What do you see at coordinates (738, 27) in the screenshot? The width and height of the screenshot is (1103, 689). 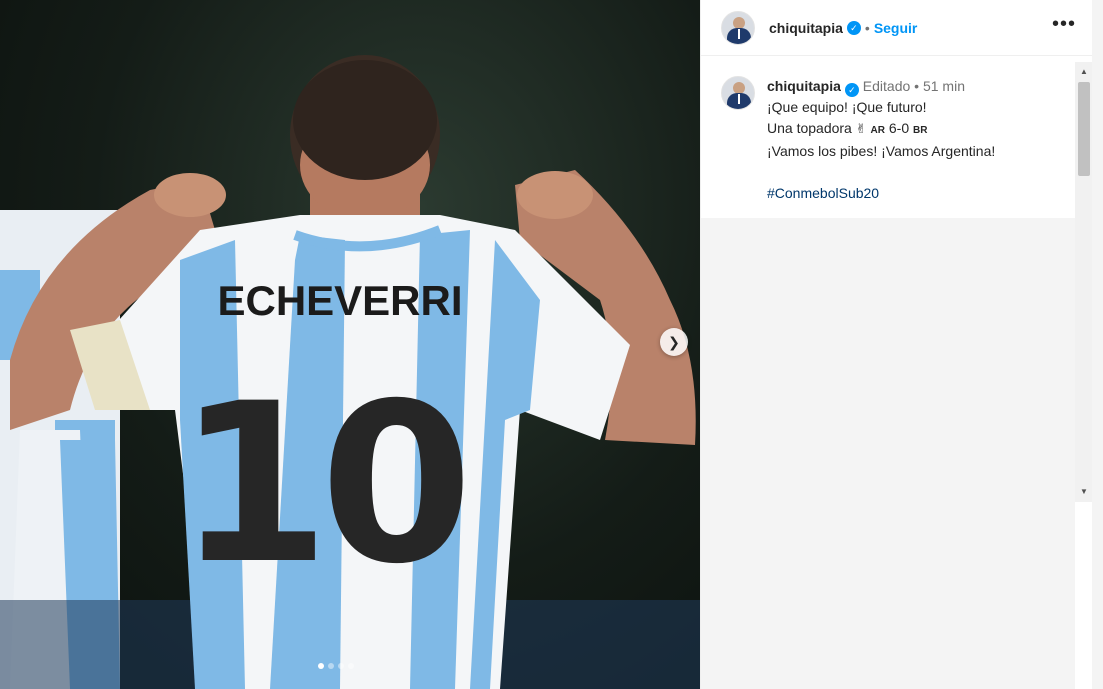 I see `avatar` at bounding box center [738, 27].